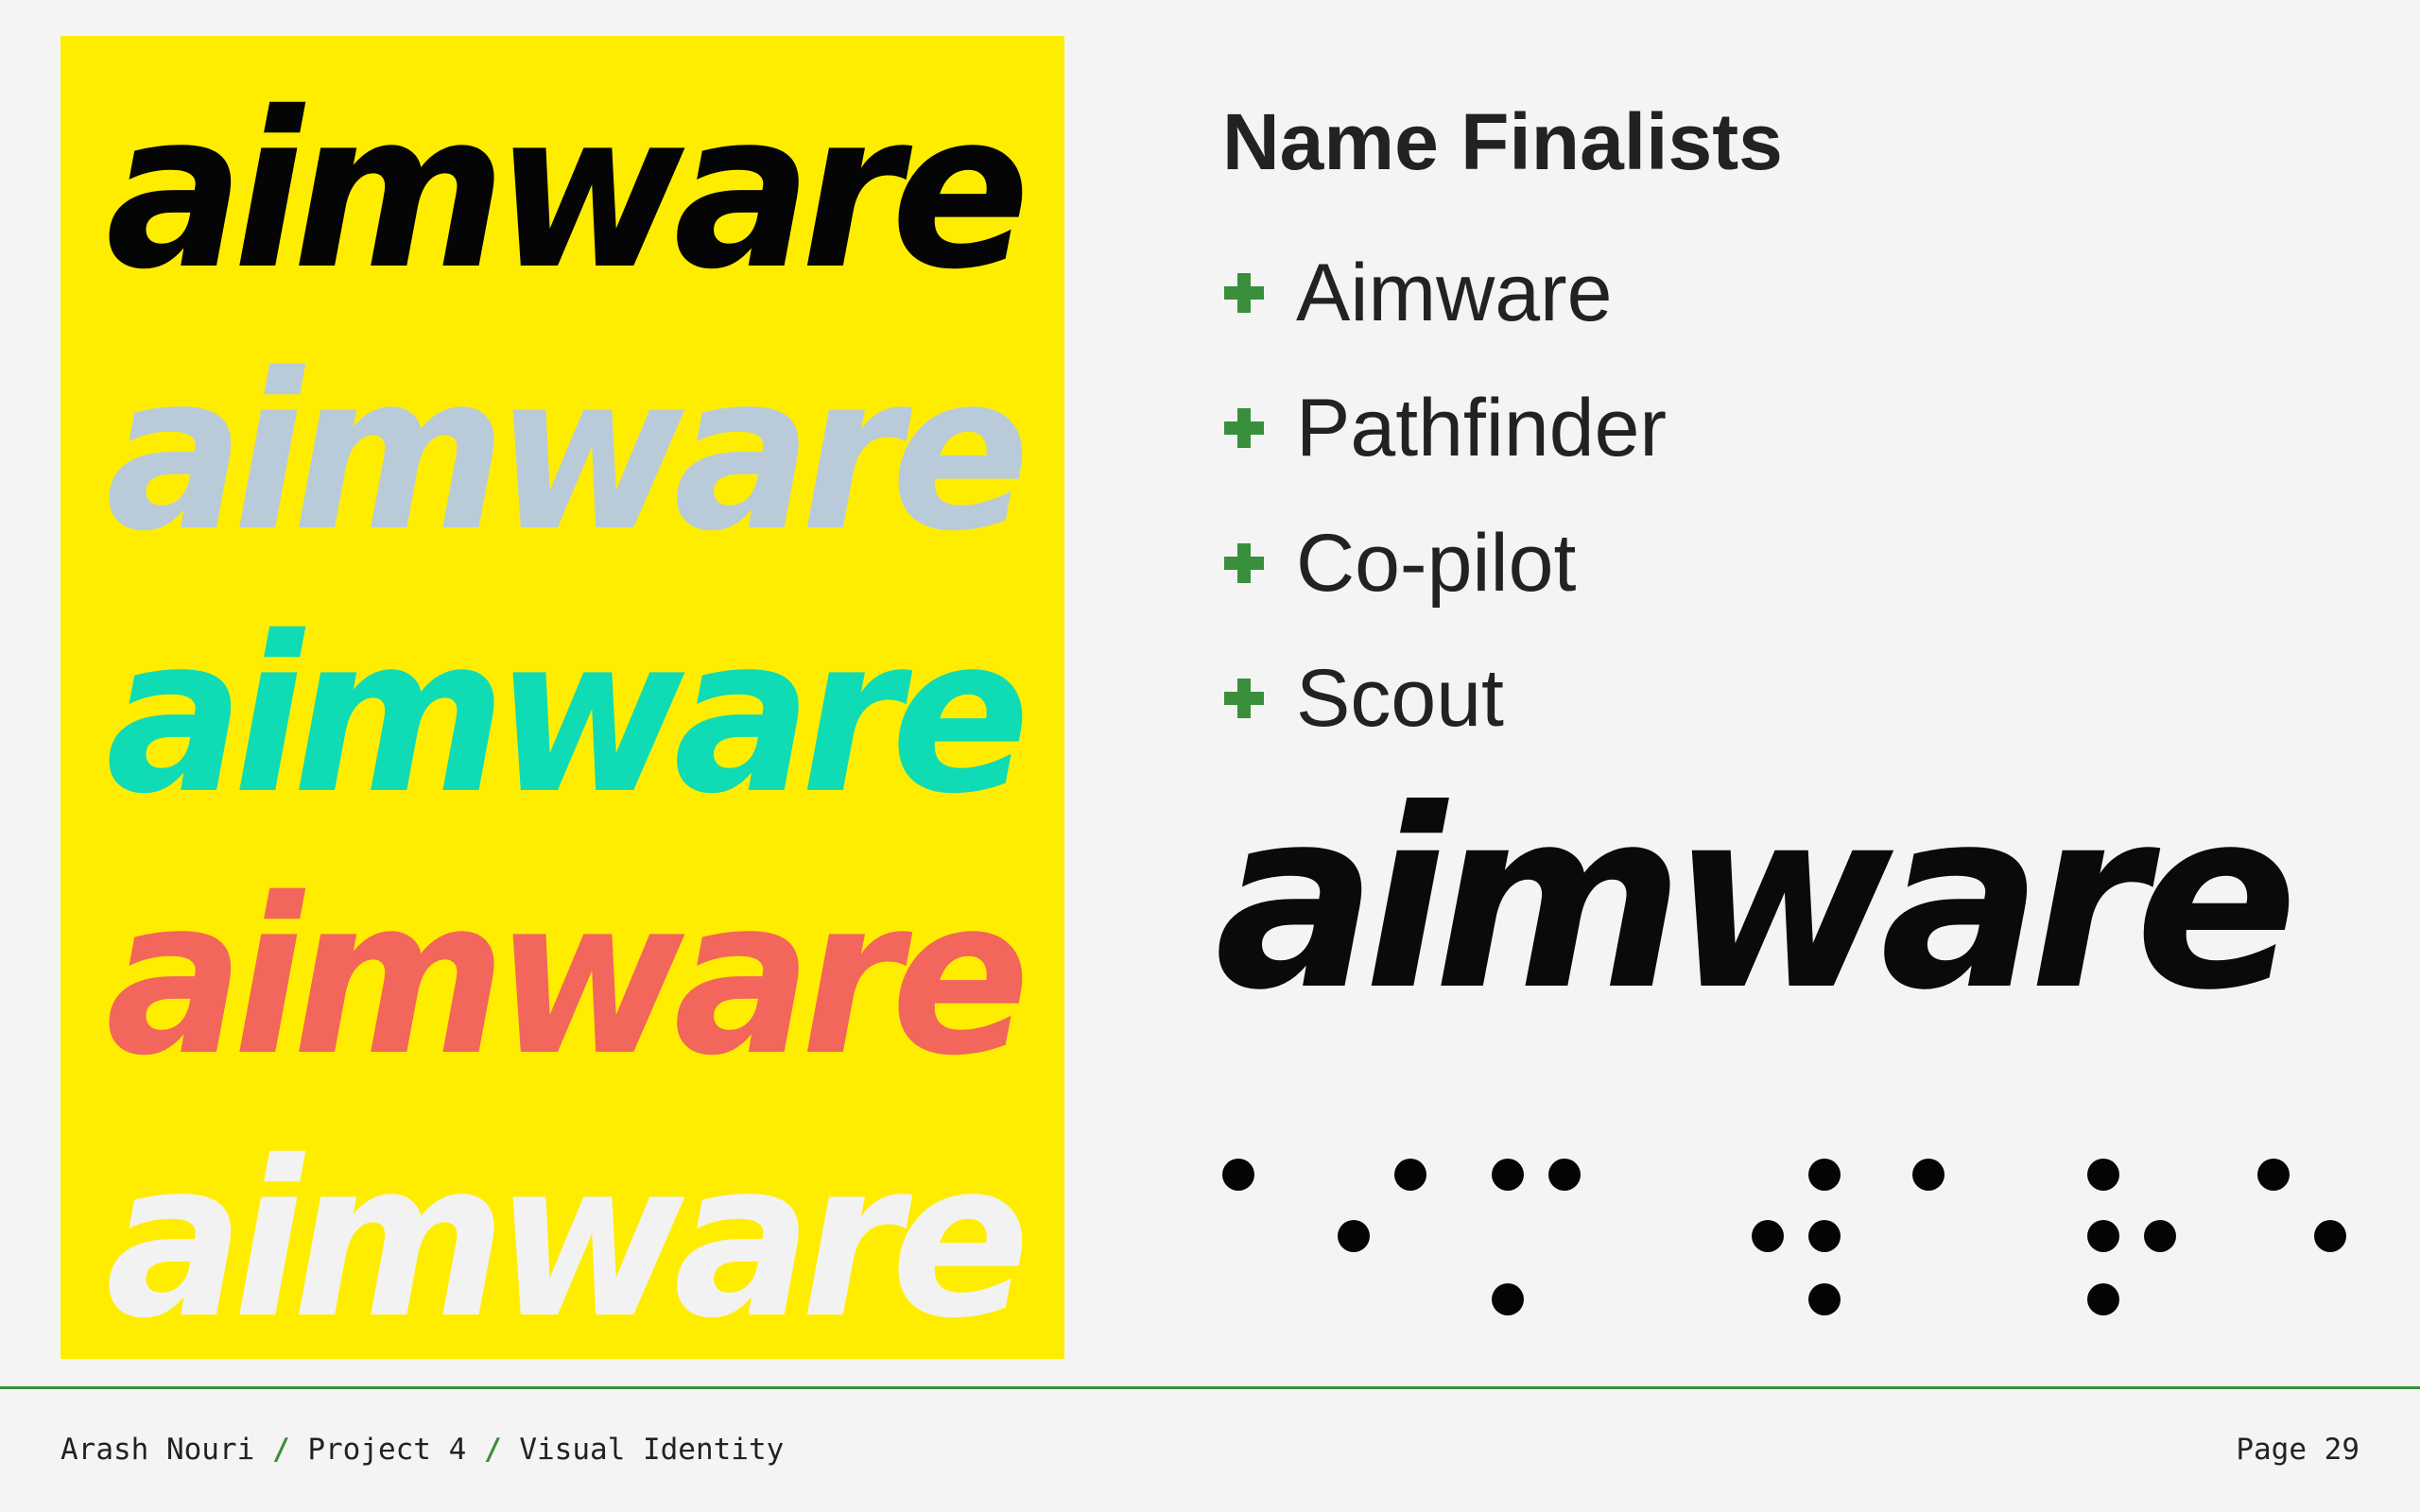 The height and width of the screenshot is (1512, 2420). What do you see at coordinates (157, 1450) in the screenshot?
I see `footer-author: Arash Nouri` at bounding box center [157, 1450].